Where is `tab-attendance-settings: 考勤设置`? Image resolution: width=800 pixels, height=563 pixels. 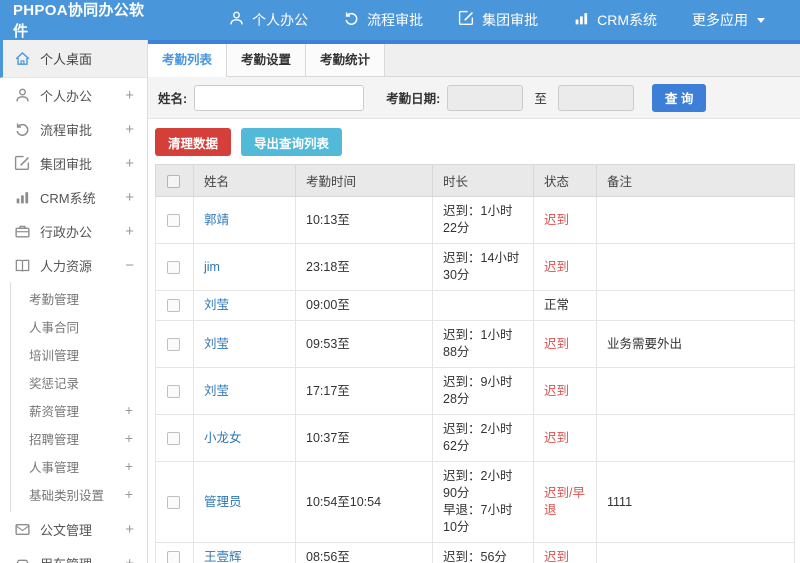 tab-attendance-settings: 考勤设置 is located at coordinates (266, 60).